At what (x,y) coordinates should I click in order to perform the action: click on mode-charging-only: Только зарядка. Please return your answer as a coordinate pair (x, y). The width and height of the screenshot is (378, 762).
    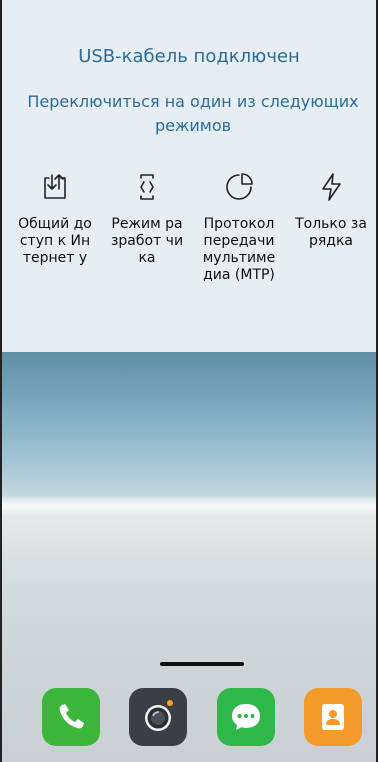
    Looking at the image, I should click on (331, 227).